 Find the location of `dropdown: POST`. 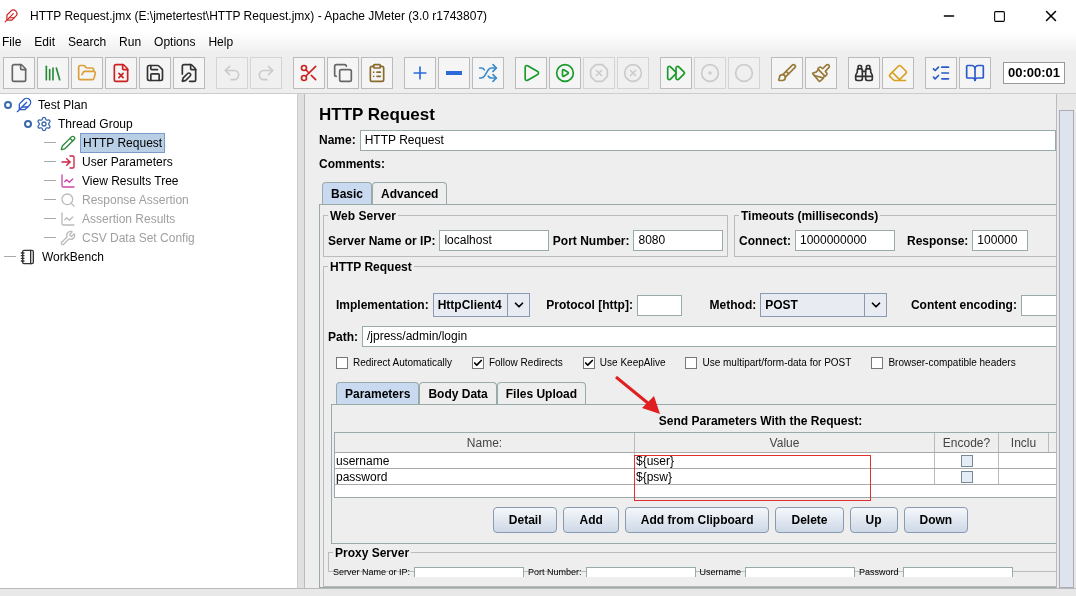

dropdown: POST is located at coordinates (824, 305).